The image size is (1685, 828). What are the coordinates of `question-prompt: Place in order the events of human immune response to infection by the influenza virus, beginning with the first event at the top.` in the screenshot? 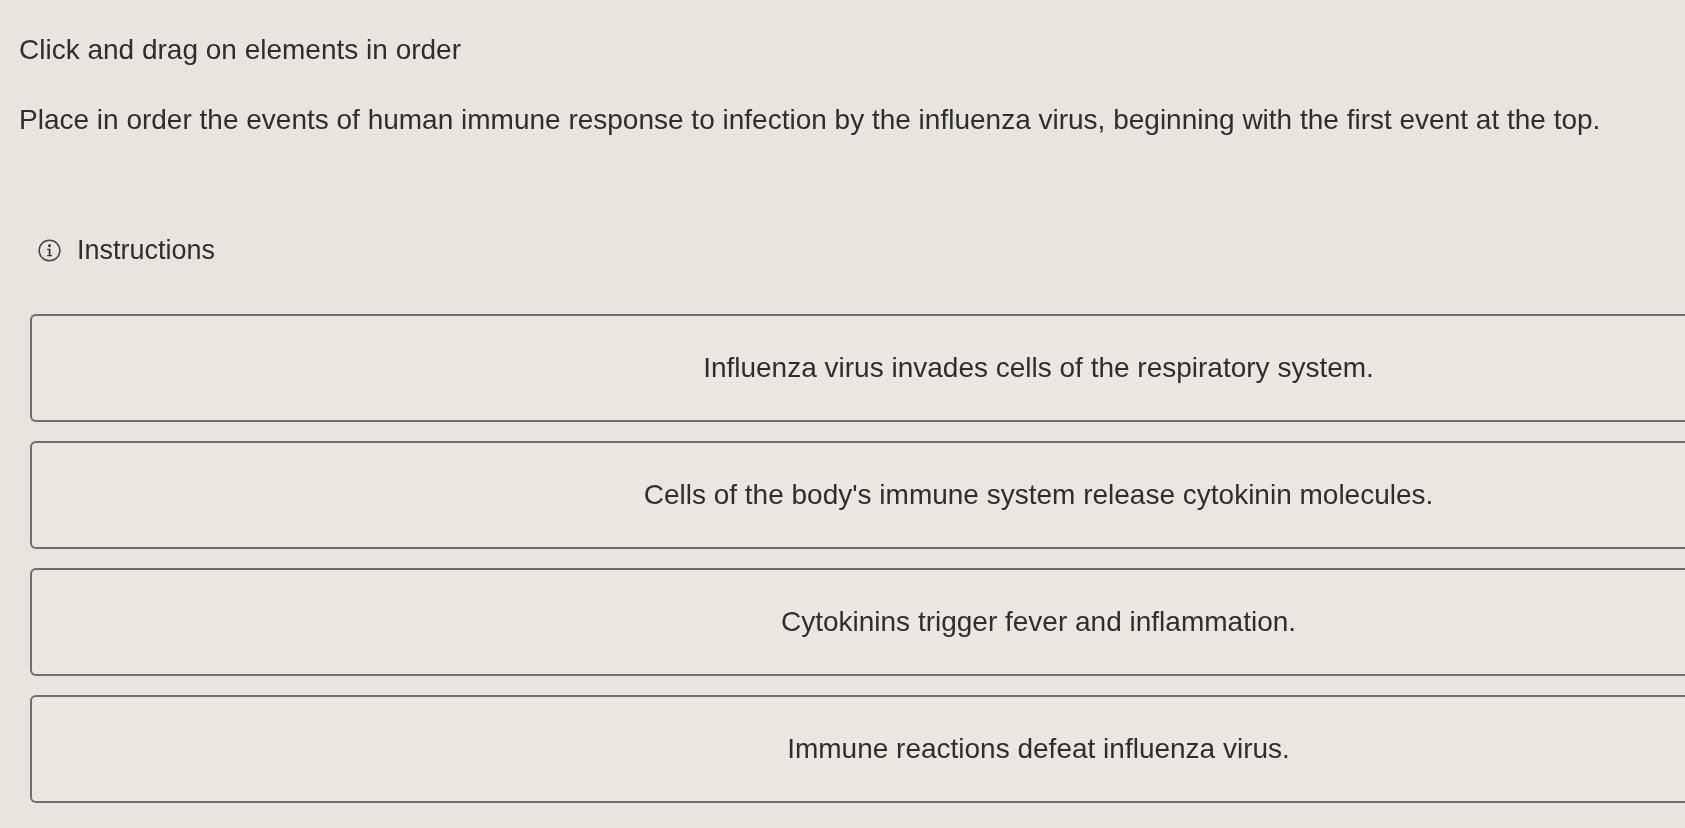 It's located at (810, 120).